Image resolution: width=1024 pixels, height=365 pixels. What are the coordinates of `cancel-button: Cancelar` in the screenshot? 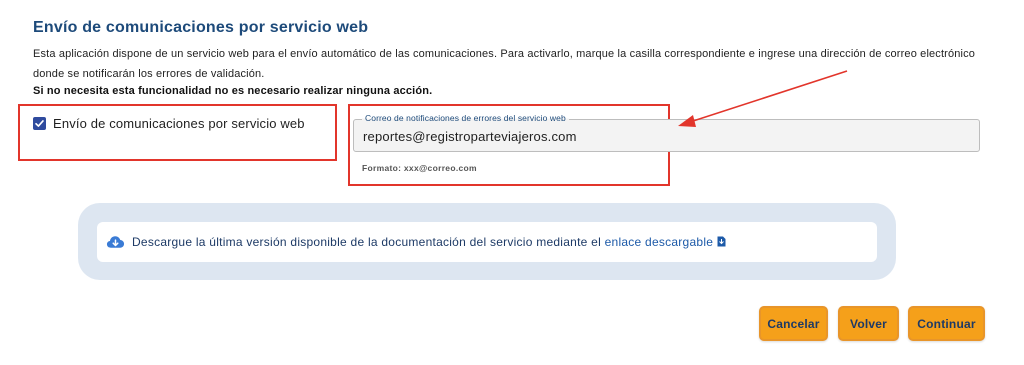 It's located at (793, 323).